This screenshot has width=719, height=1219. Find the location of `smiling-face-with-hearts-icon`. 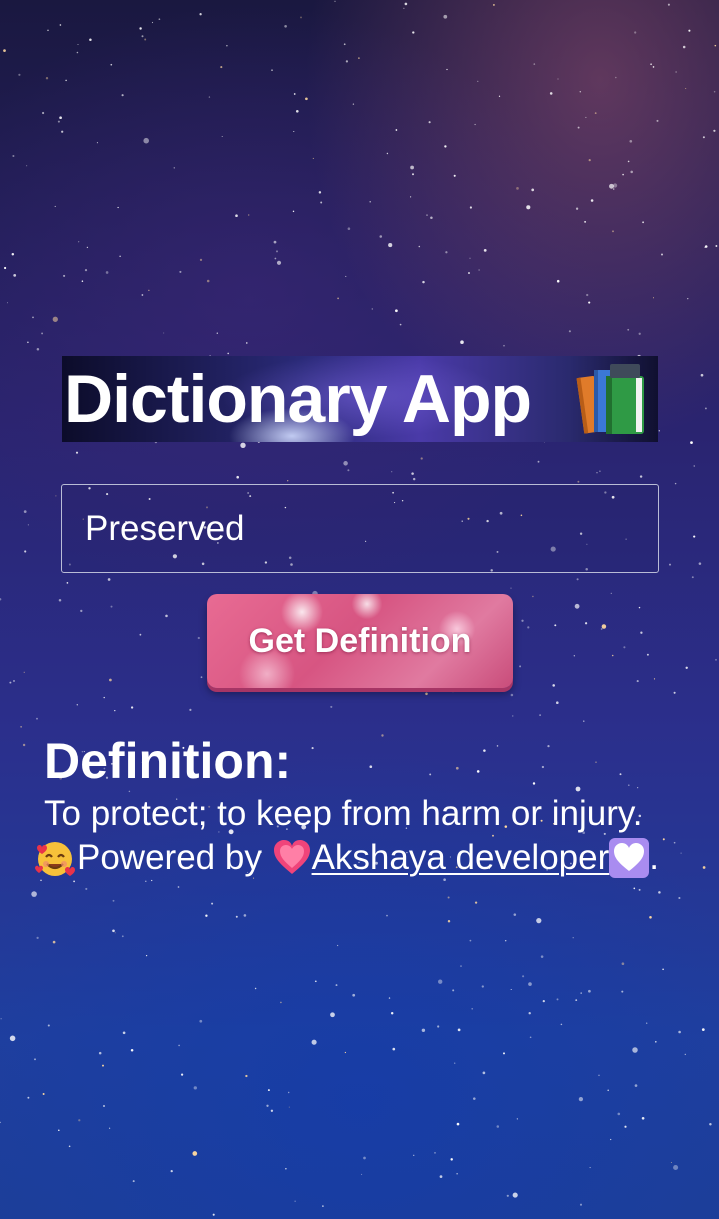

smiling-face-with-hearts-icon is located at coordinates (55, 859).